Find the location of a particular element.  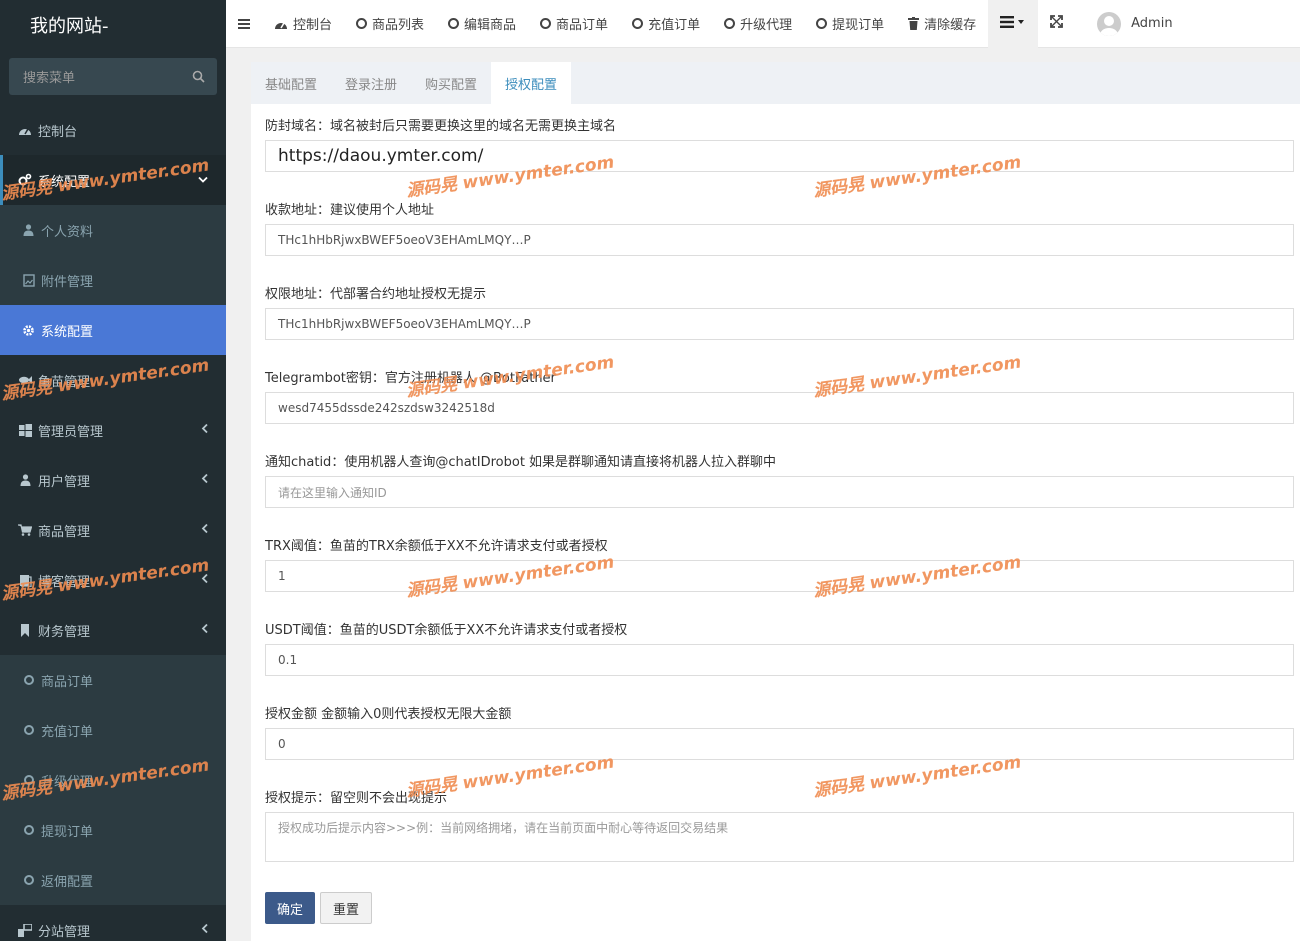

field-label: 收款地址：建议使用个人地址 is located at coordinates (350, 210).